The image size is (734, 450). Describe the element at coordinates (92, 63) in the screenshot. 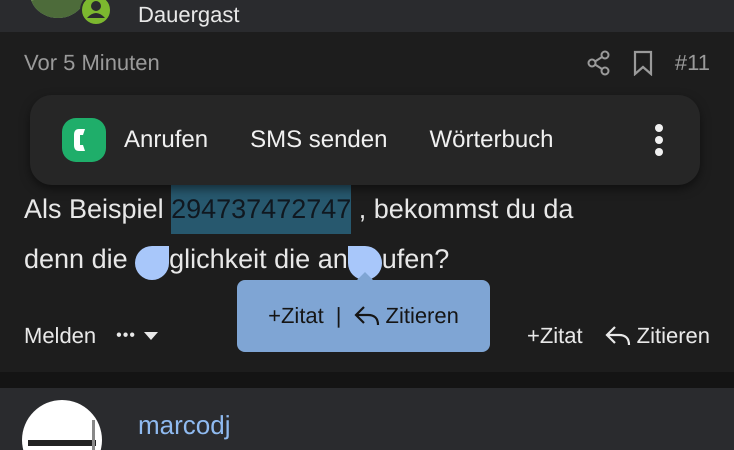

I see `post-time: Vor 5 Minuten` at that location.